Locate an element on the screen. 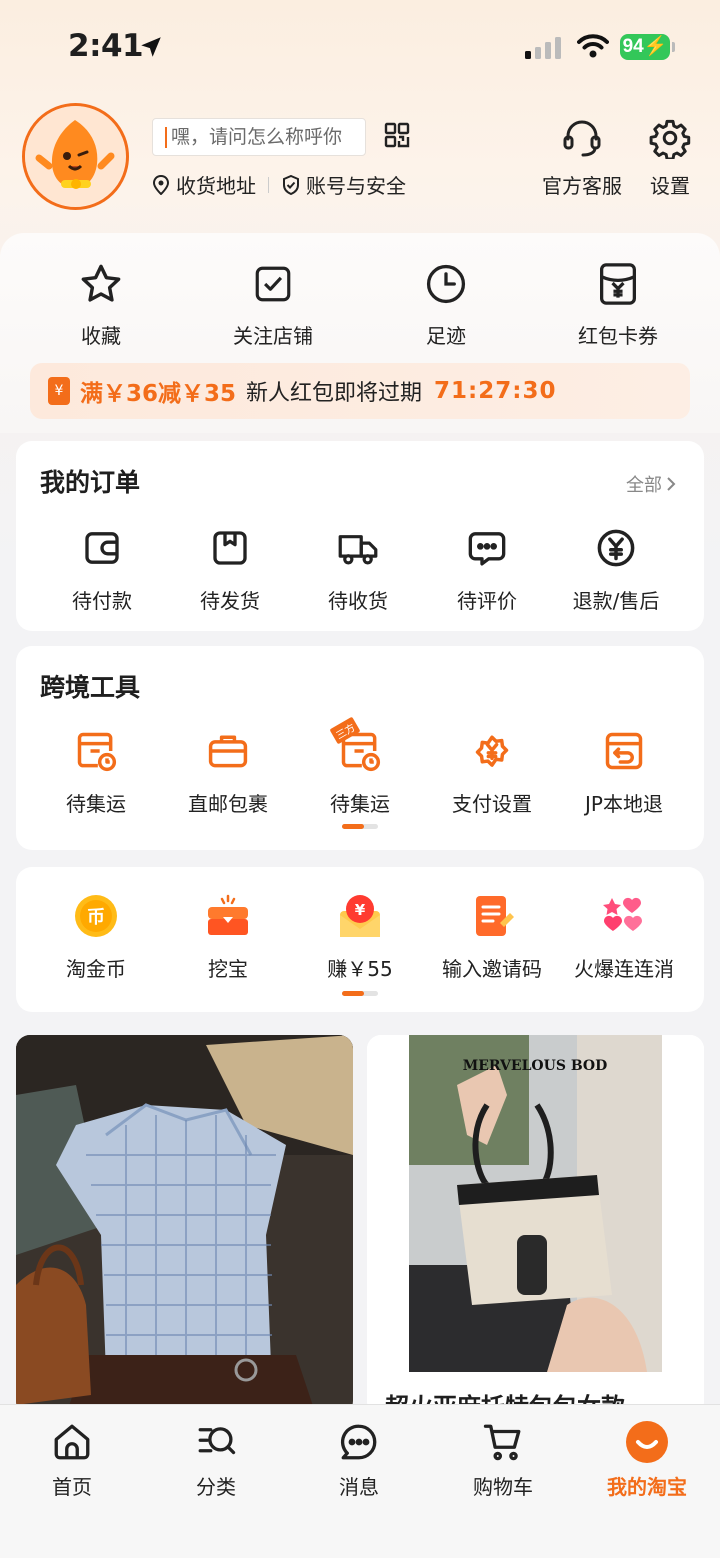 This screenshot has height=1558, width=720. shield-icon is located at coordinates (291, 184).